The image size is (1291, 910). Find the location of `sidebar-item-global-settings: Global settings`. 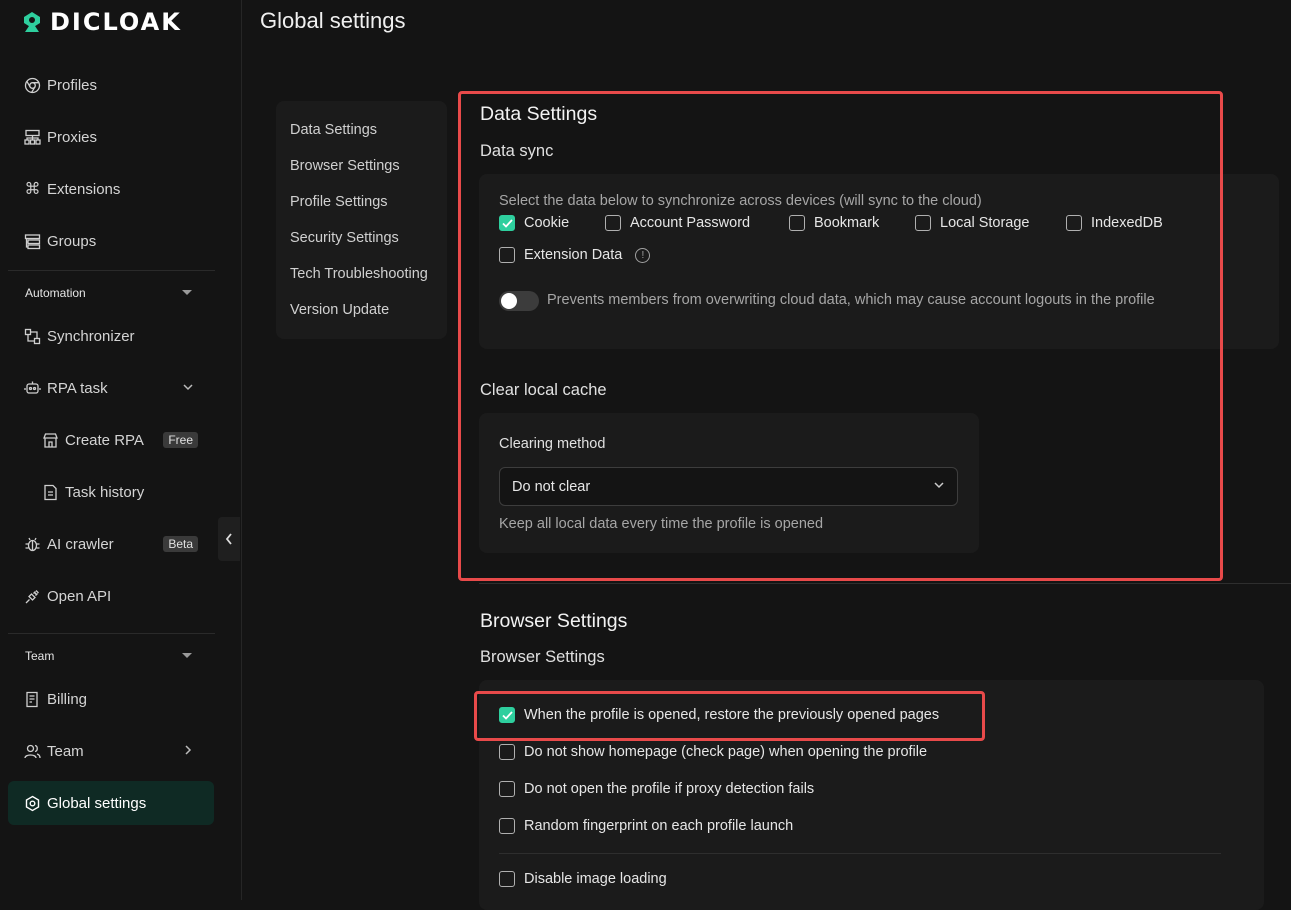

sidebar-item-global-settings: Global settings is located at coordinates (111, 803).